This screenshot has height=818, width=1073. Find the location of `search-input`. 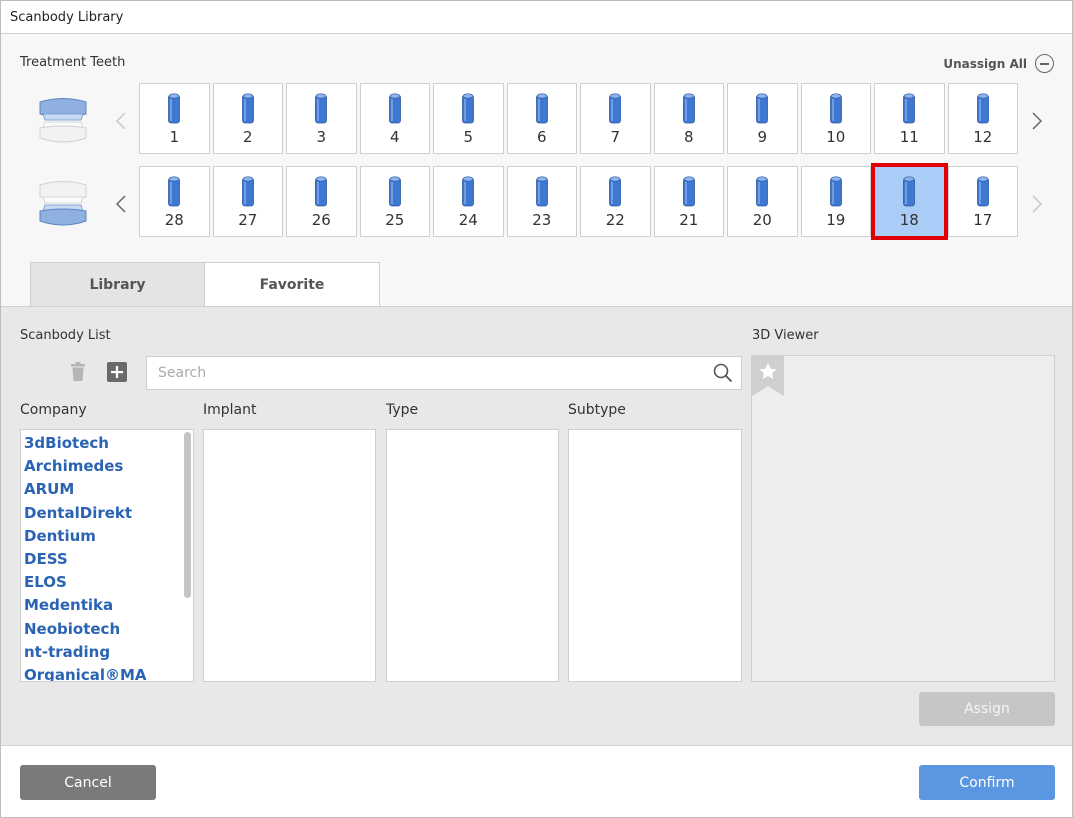

search-input is located at coordinates (417, 373).